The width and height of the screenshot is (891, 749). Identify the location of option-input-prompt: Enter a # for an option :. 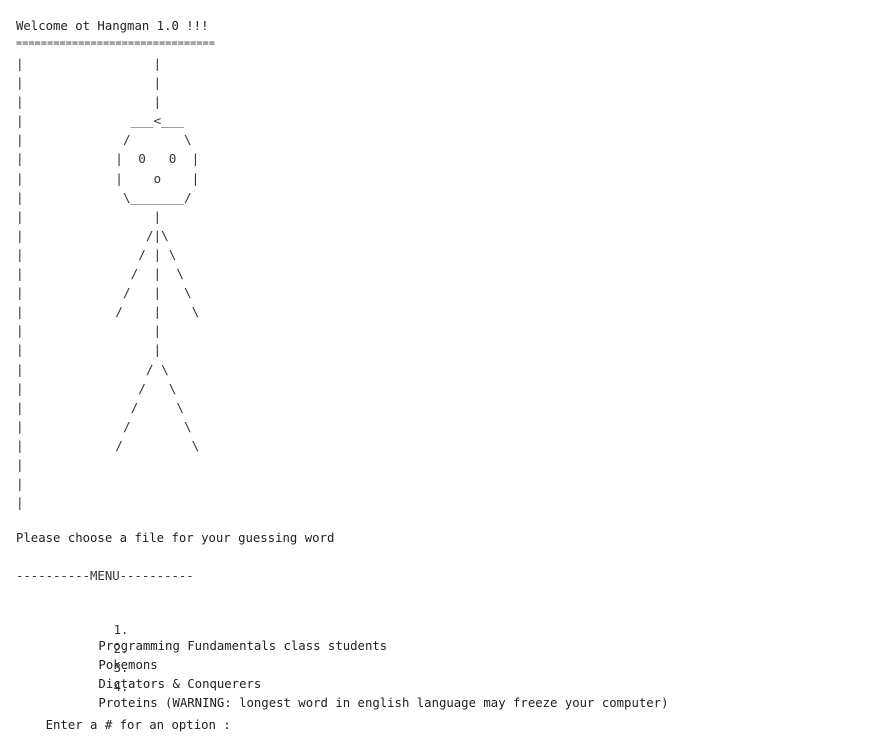
(138, 725).